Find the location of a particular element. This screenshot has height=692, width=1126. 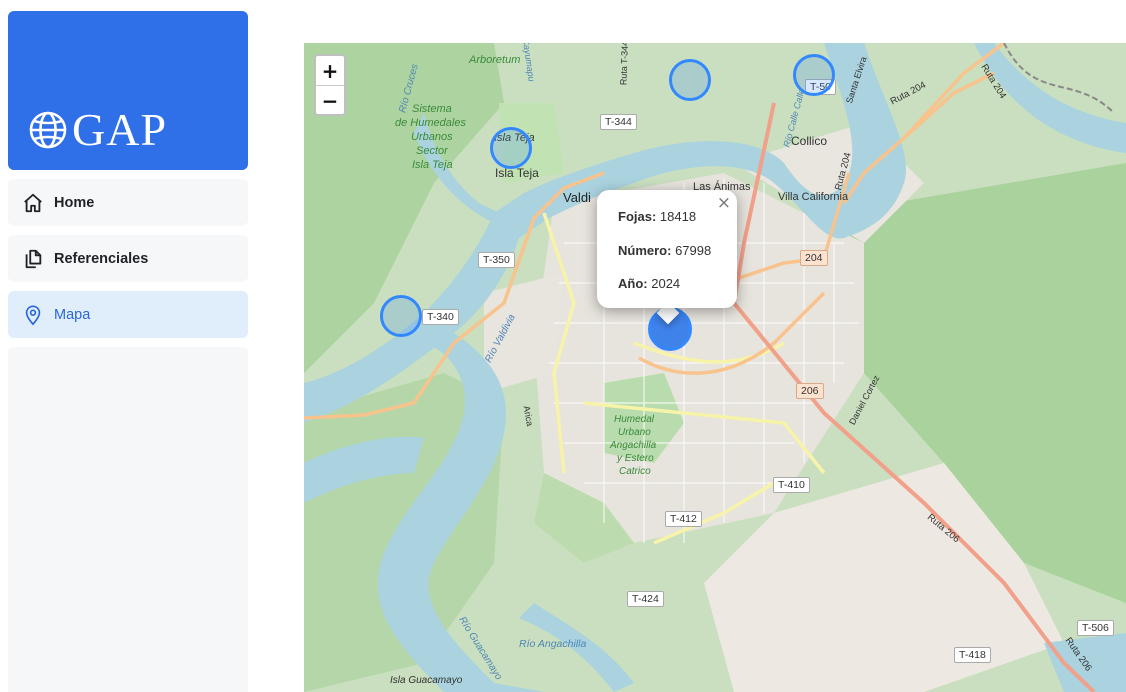

road-shield-t412: T-412 is located at coordinates (683, 519).